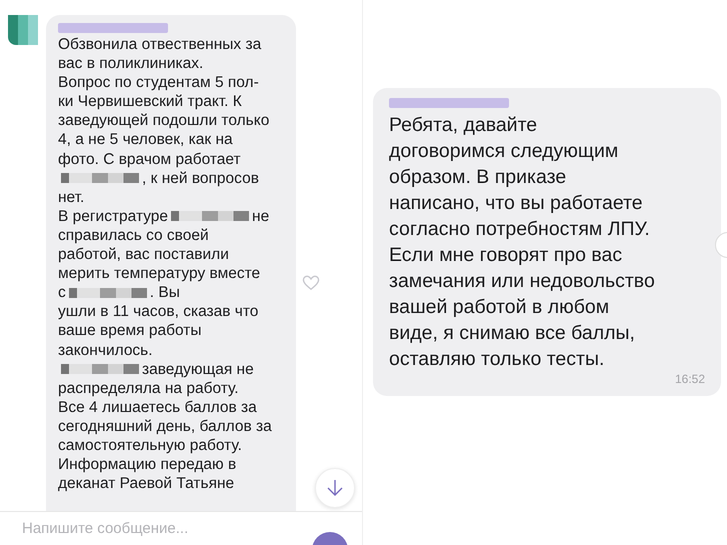 This screenshot has width=727, height=545. What do you see at coordinates (23, 30) in the screenshot?
I see `avatar-icon` at bounding box center [23, 30].